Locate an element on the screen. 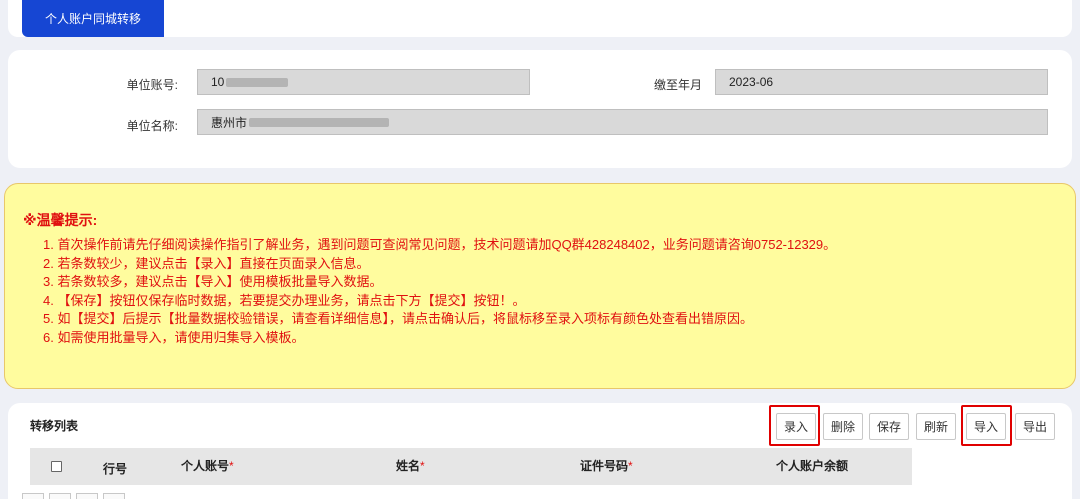 The height and width of the screenshot is (499, 1080). col-name: 姓名* is located at coordinates (410, 466).